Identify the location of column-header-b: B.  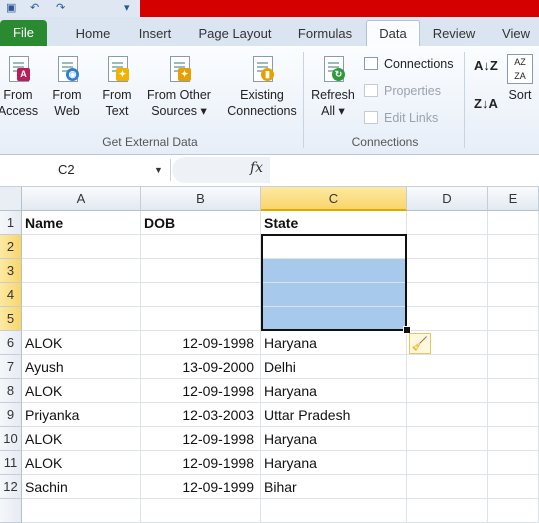
(201, 199).